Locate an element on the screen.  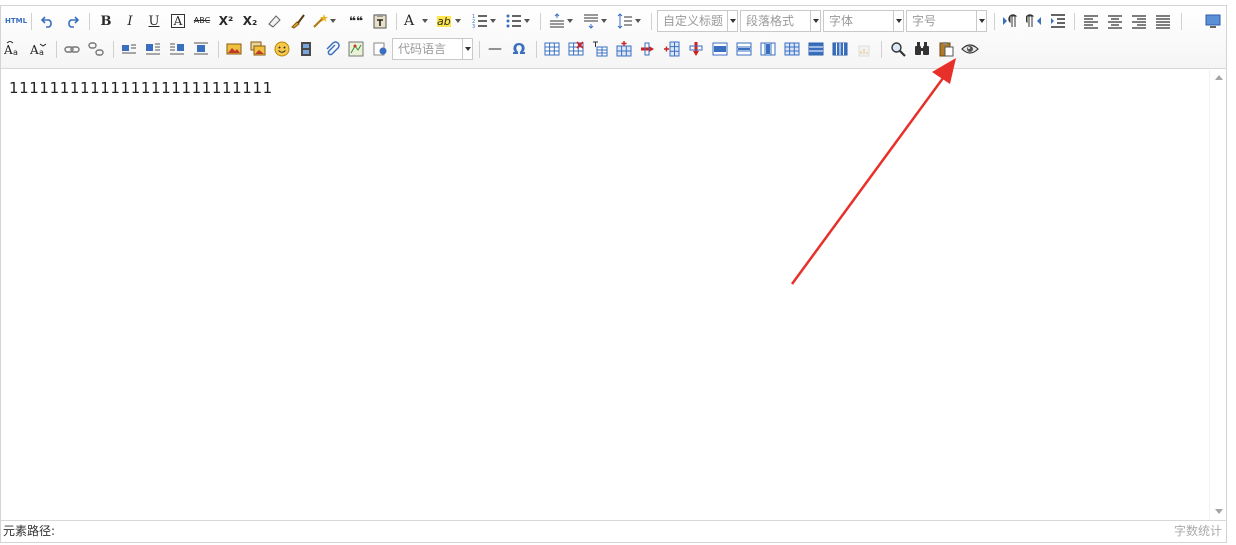
eraser-button is located at coordinates (274, 21).